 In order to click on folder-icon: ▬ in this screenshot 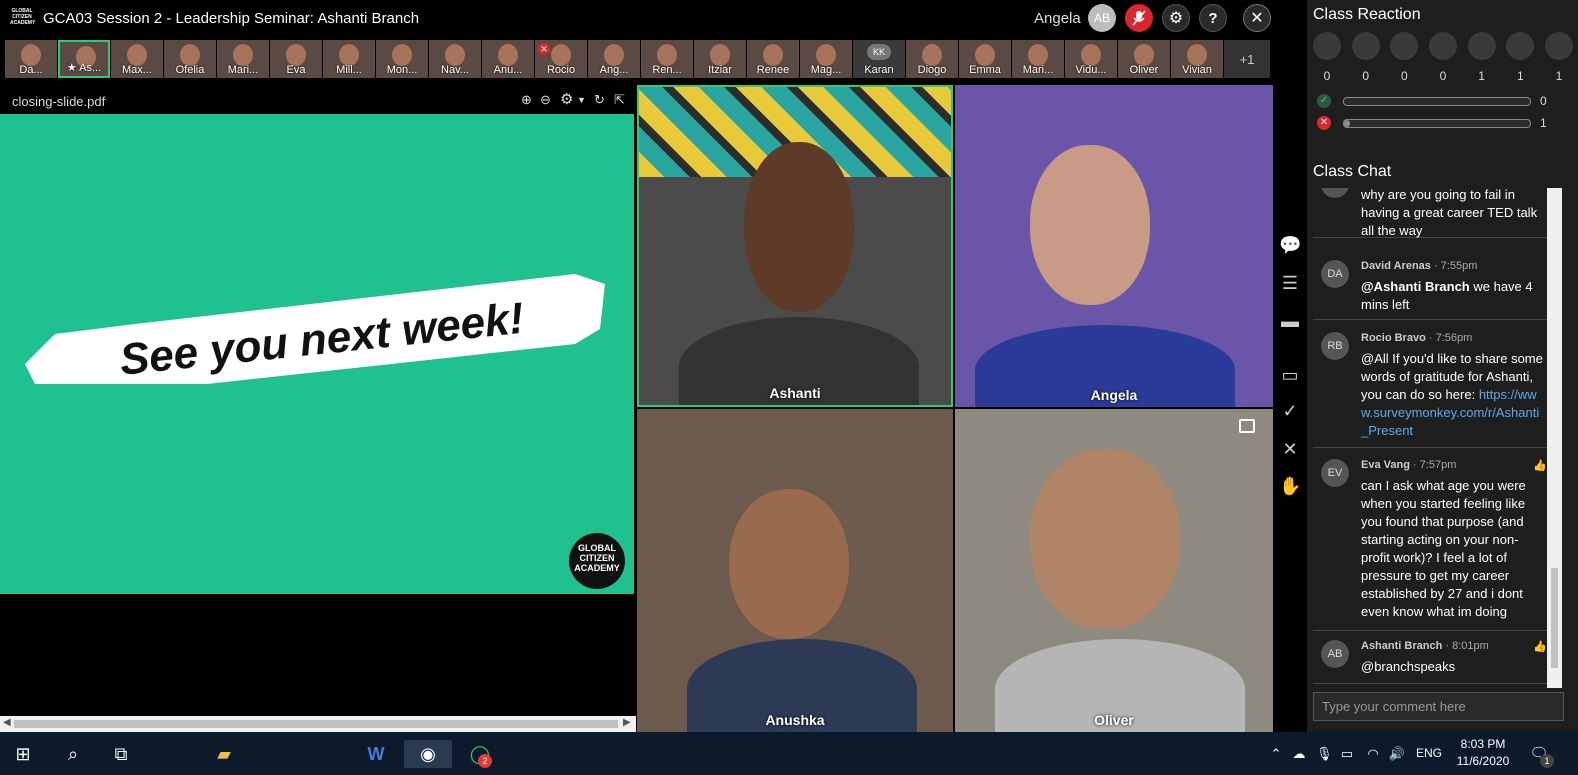, I will do `click(1290, 321)`.